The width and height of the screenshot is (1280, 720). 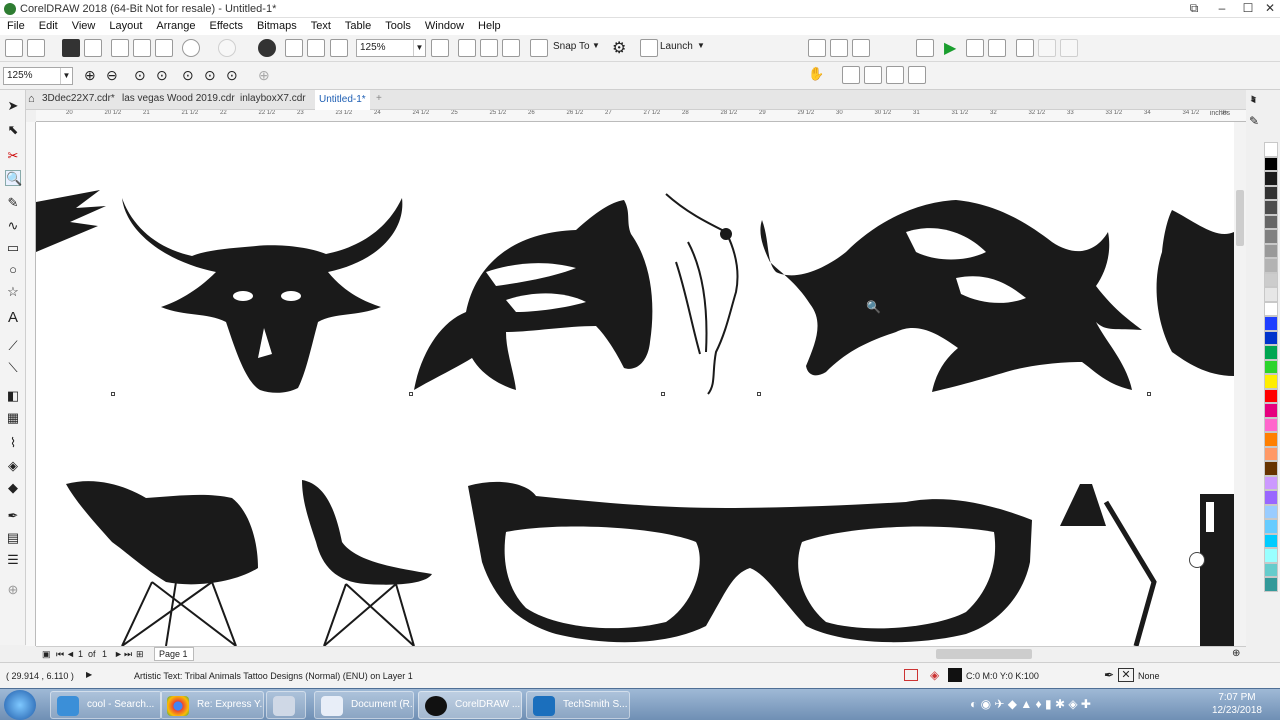 What do you see at coordinates (851, 75) in the screenshot?
I see `object-icon` at bounding box center [851, 75].